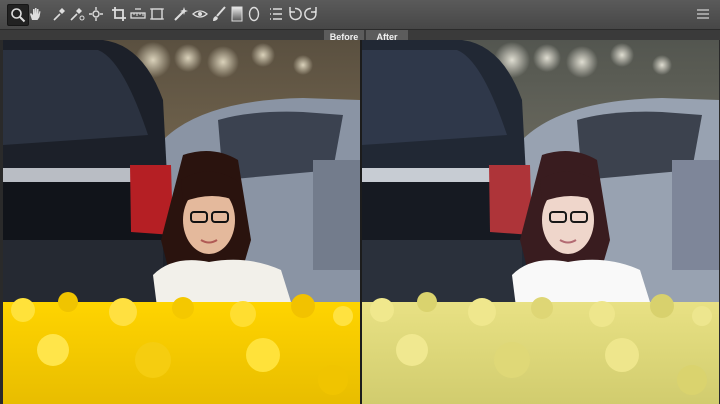  I want to click on radial-filter-icon, so click(254, 14).